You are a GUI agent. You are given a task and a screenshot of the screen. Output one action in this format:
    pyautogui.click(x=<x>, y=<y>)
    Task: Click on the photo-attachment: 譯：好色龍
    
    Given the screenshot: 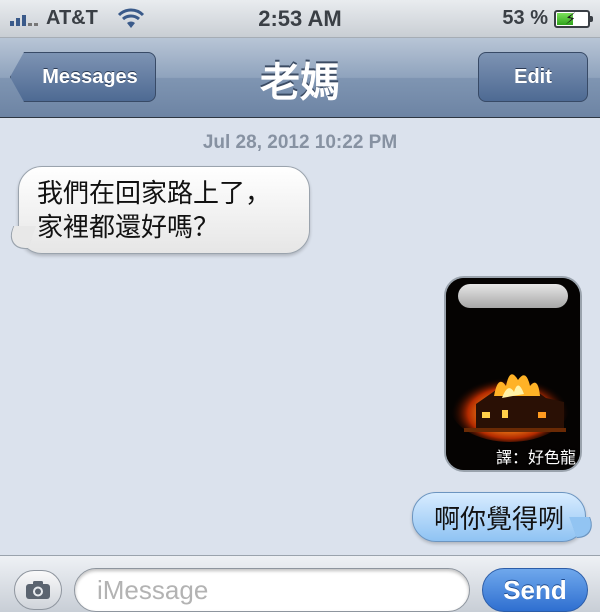 What is the action you would take?
    pyautogui.click(x=513, y=374)
    